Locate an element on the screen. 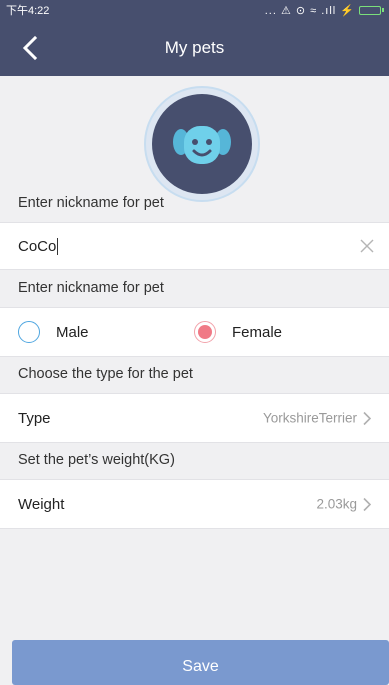  text-cursor is located at coordinates (58, 246).